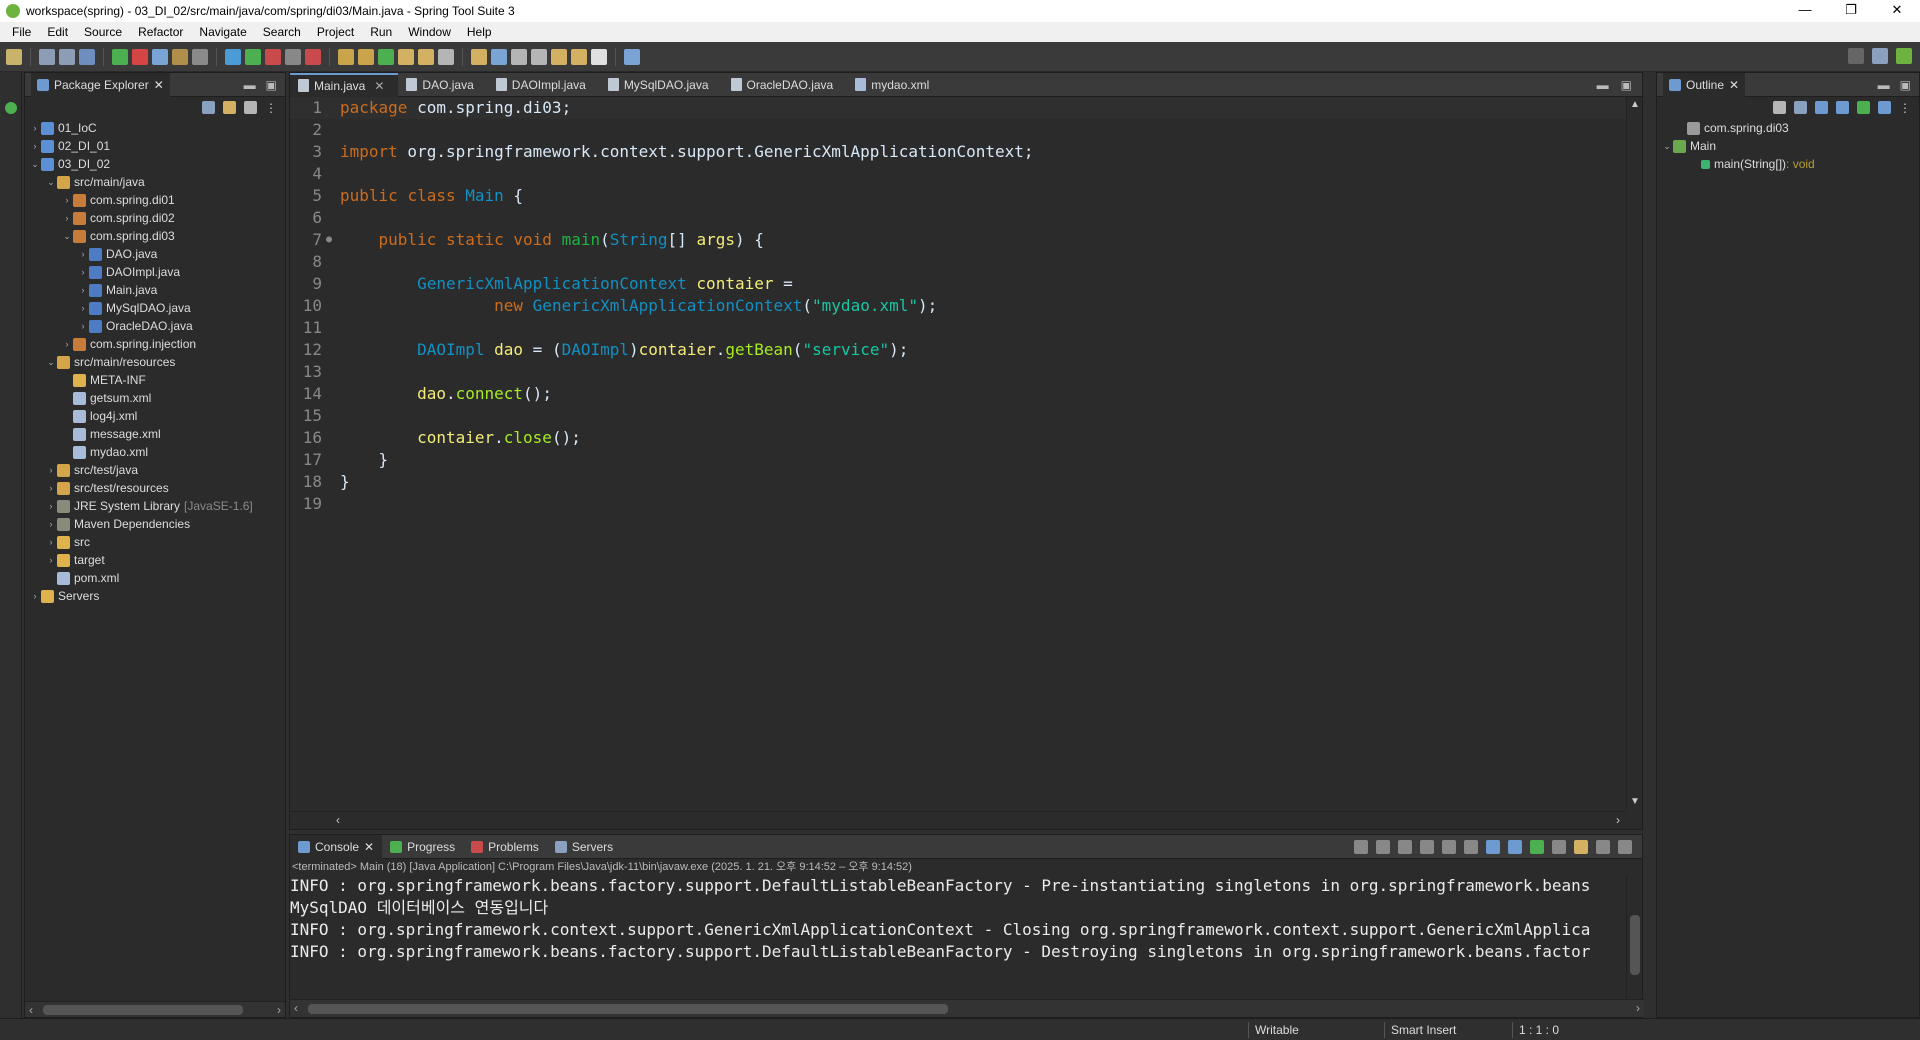 This screenshot has width=1920, height=1040. Describe the element at coordinates (1800, 107) in the screenshot. I see `sort-icon` at that location.